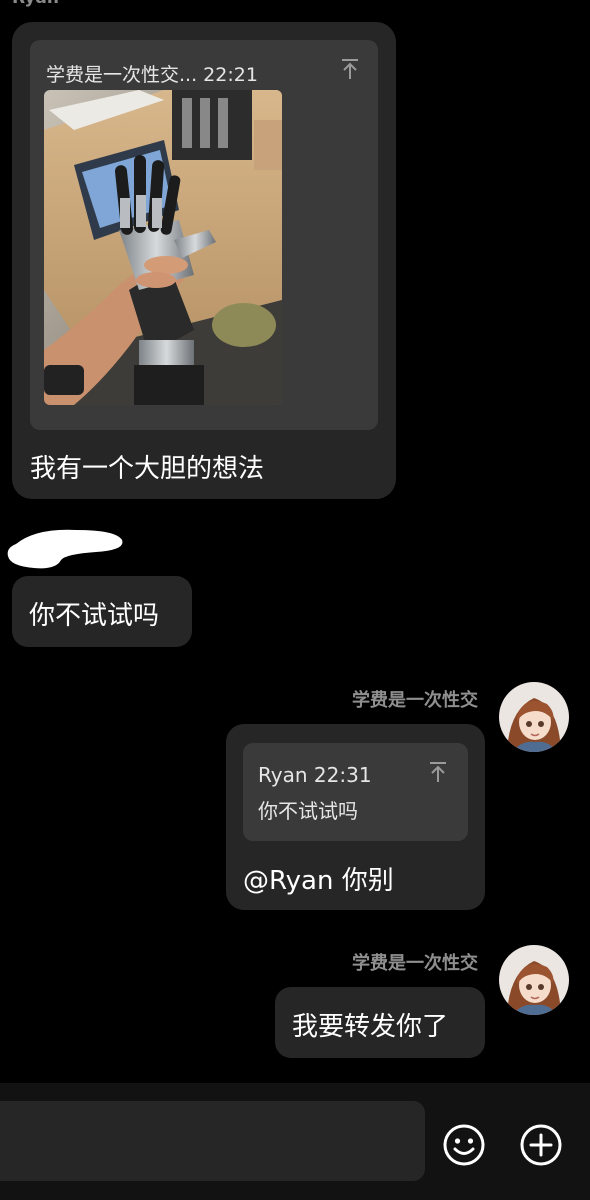 The width and height of the screenshot is (590, 1200). I want to click on quoted-message-header: Ryan 22:31, so click(315, 775).